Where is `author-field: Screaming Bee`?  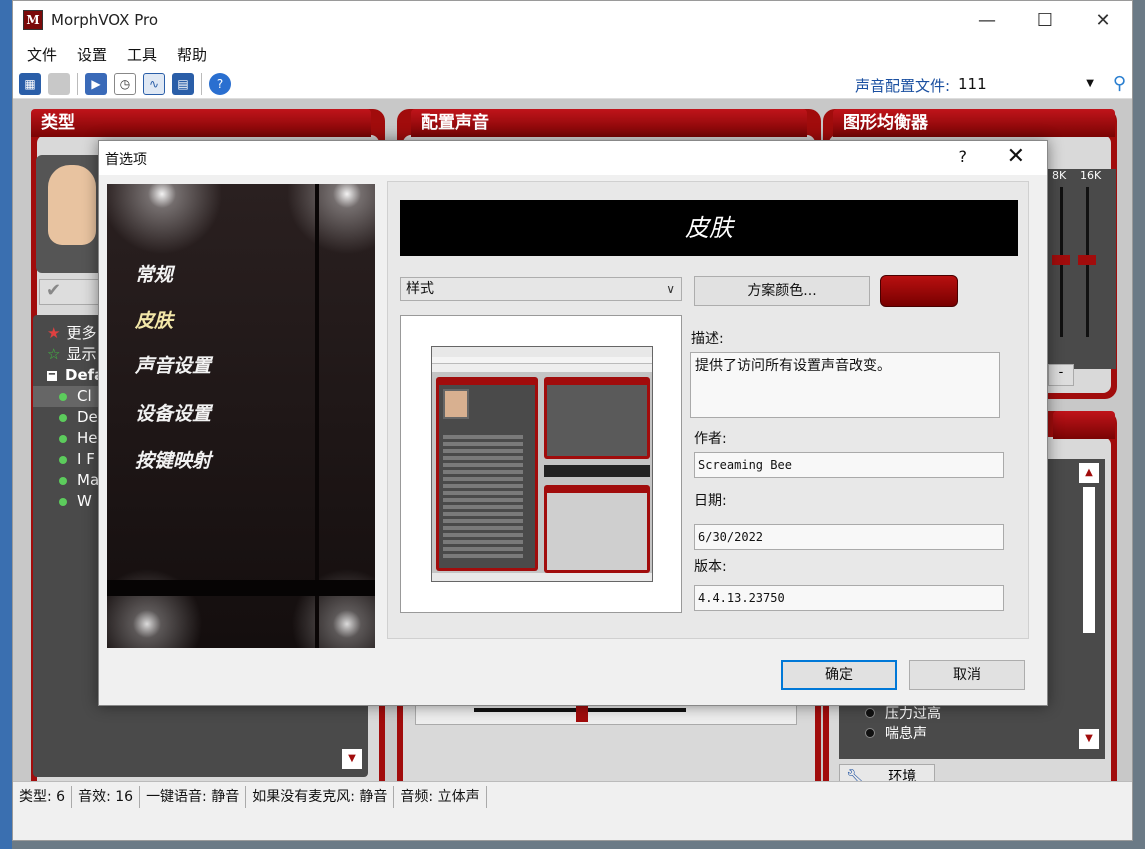 author-field: Screaming Bee is located at coordinates (849, 465).